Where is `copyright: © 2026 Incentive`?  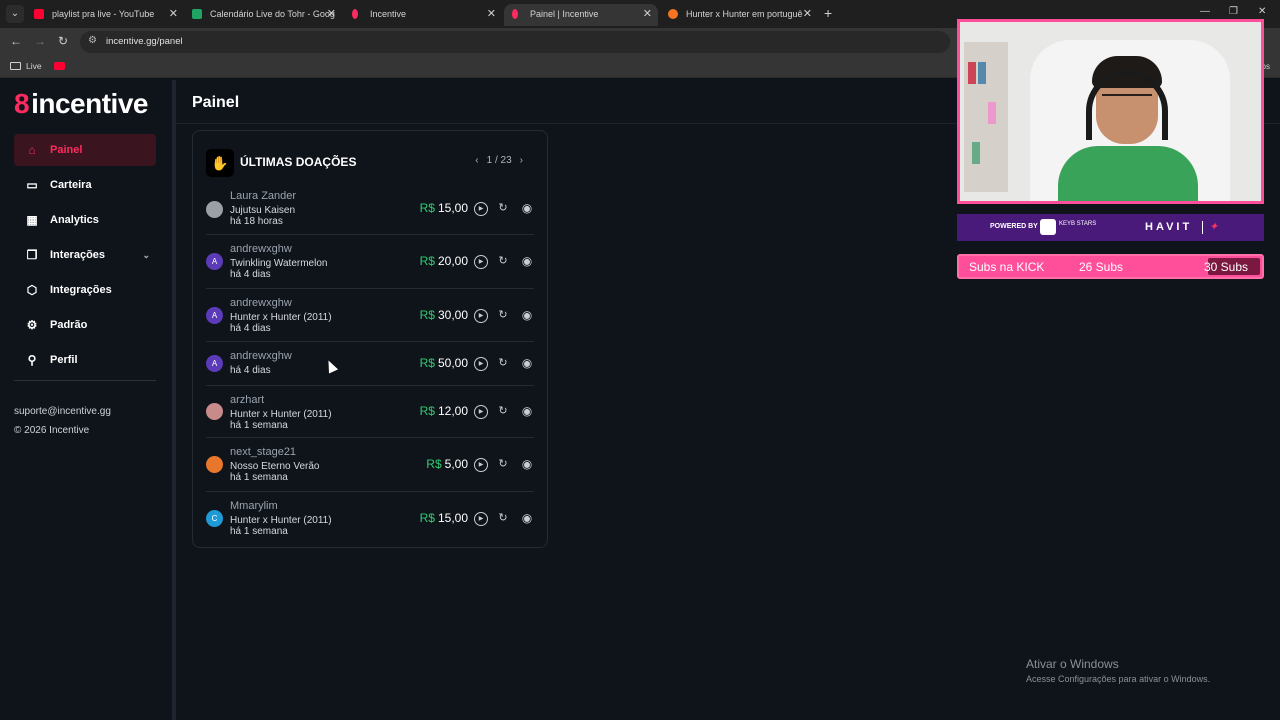 copyright: © 2026 Incentive is located at coordinates (52, 430).